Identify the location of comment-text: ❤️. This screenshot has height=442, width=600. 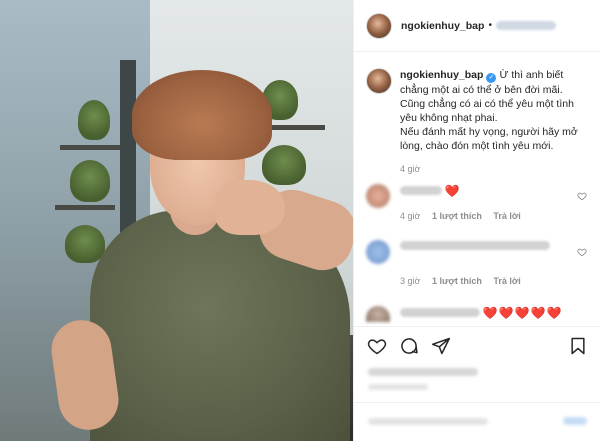
(452, 191).